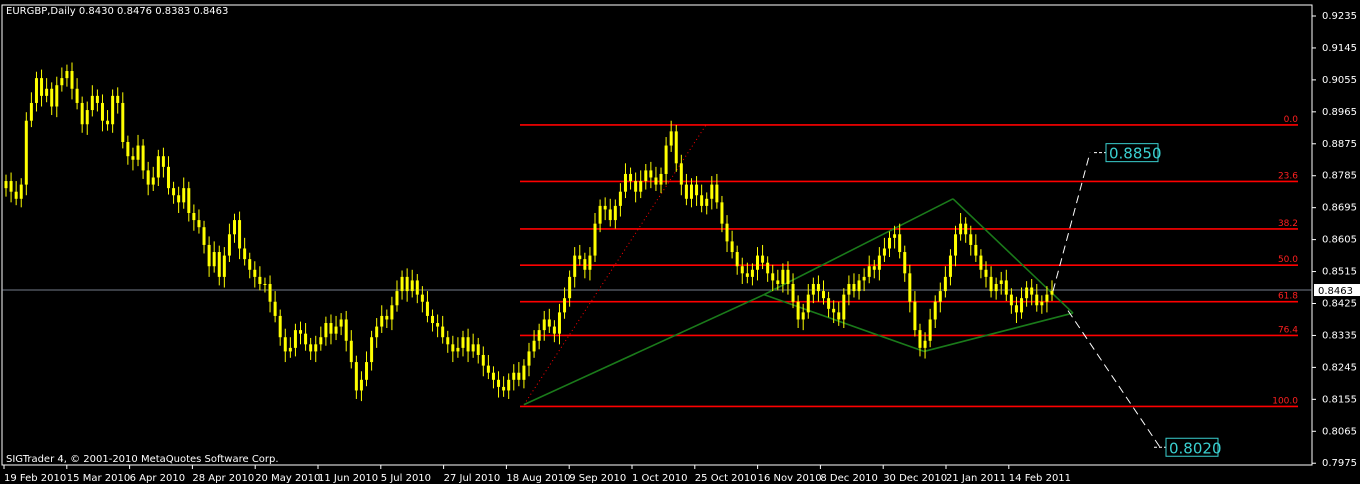 Image resolution: width=1360 pixels, height=484 pixels. I want to click on target-label: 0.8850, so click(1135, 154).